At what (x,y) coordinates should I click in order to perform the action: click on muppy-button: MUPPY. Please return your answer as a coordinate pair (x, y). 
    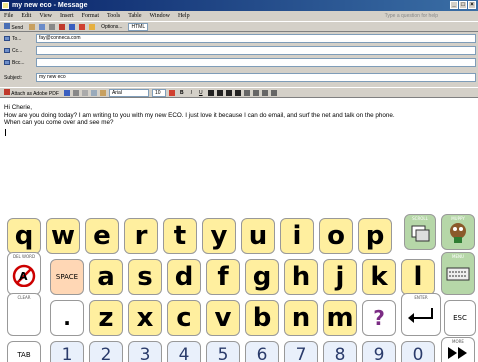
    Looking at the image, I should click on (458, 232).